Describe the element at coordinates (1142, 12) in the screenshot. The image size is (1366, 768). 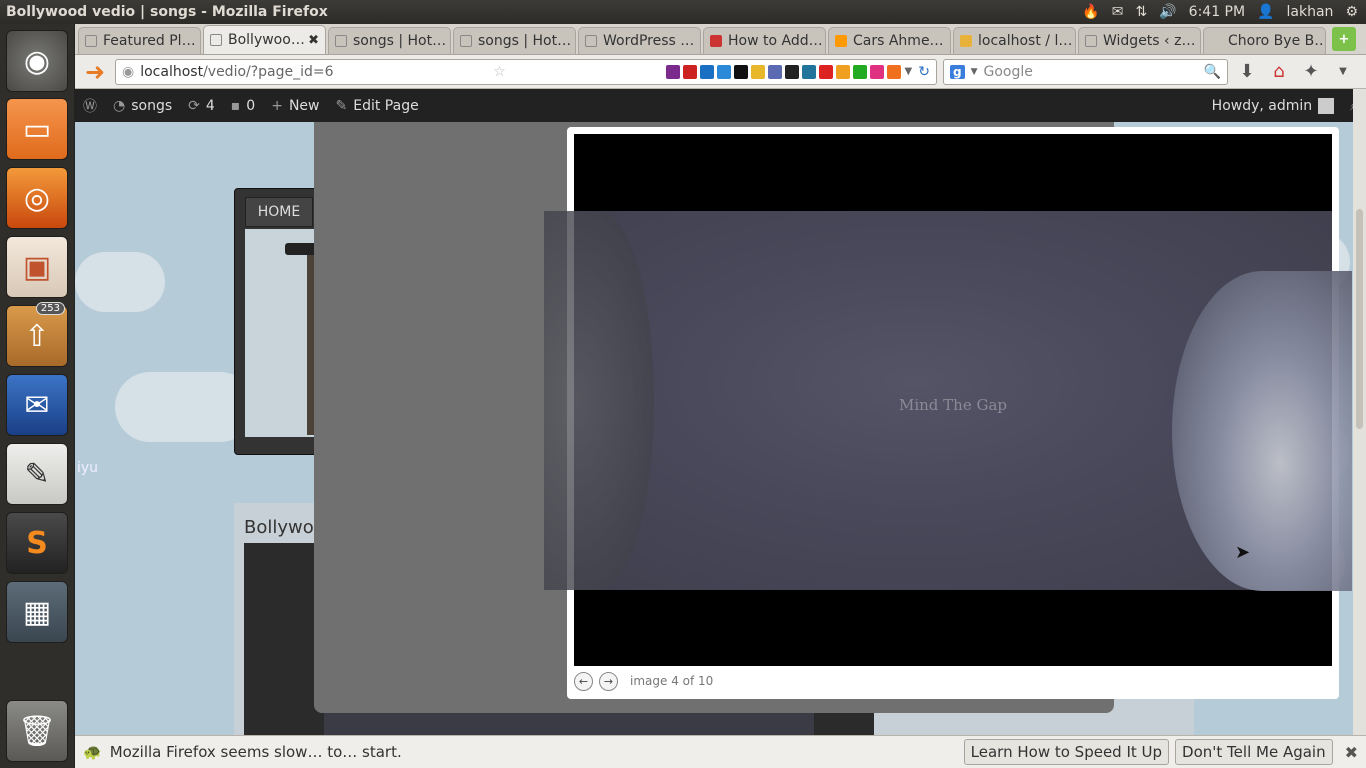
I see `network-icon: ⇅` at that location.